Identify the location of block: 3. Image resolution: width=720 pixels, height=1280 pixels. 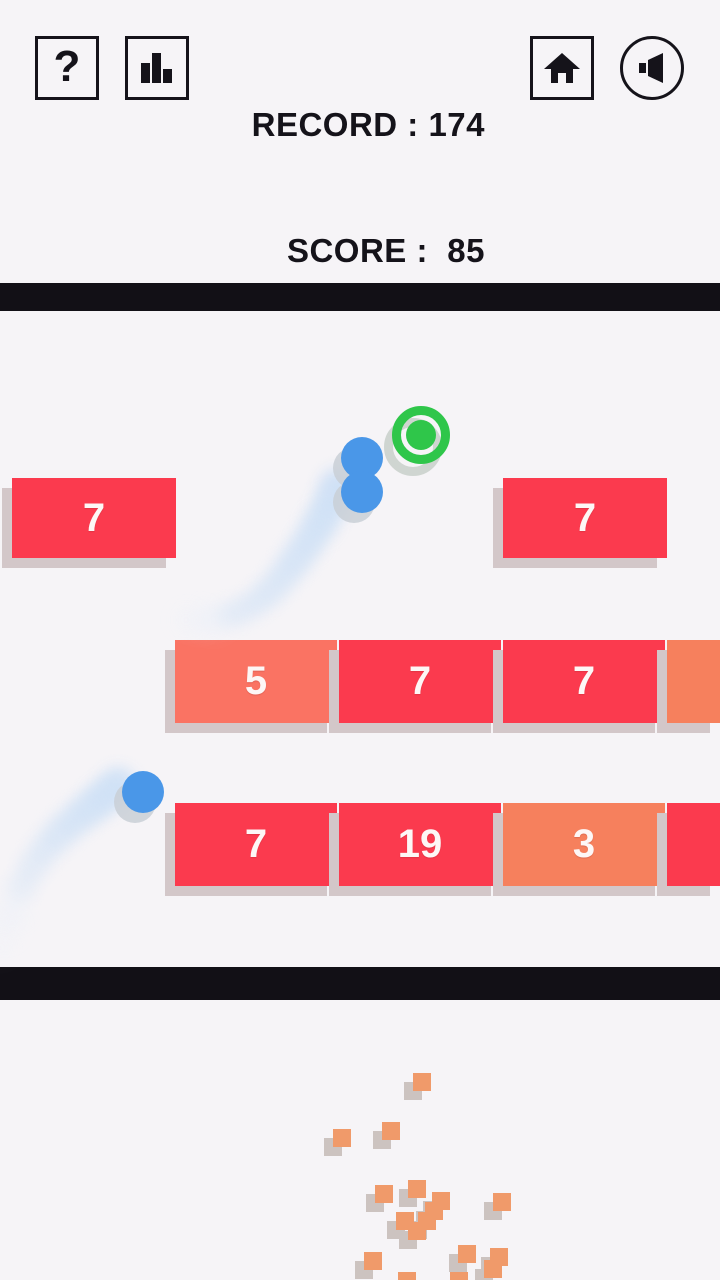
(584, 844).